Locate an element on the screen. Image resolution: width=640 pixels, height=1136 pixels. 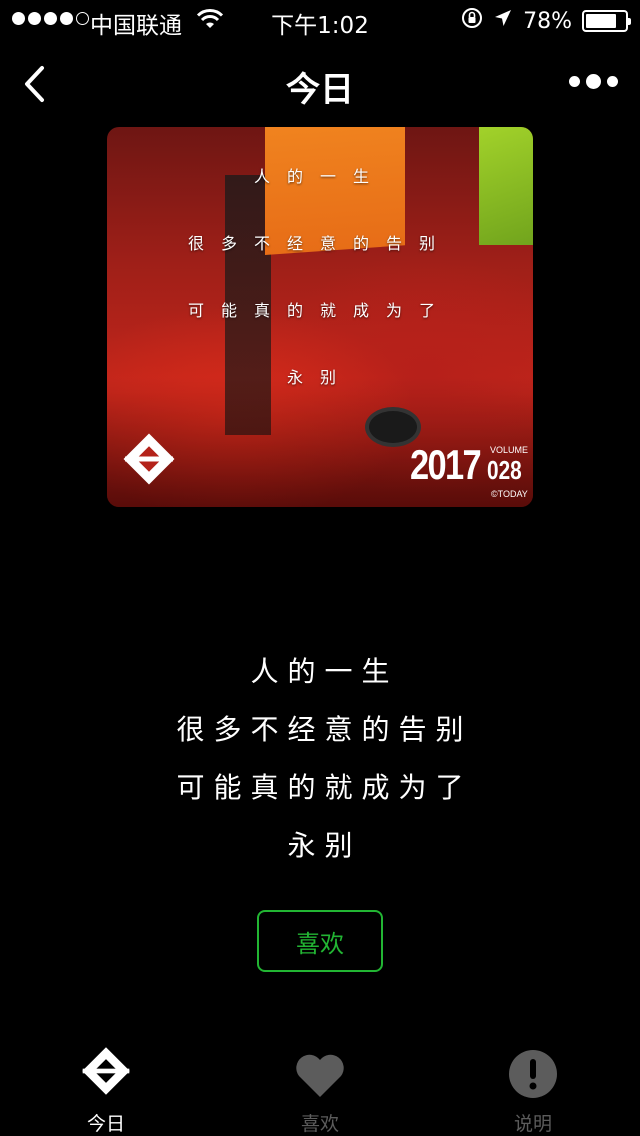
quote-line: 永别 is located at coordinates (324, 845).